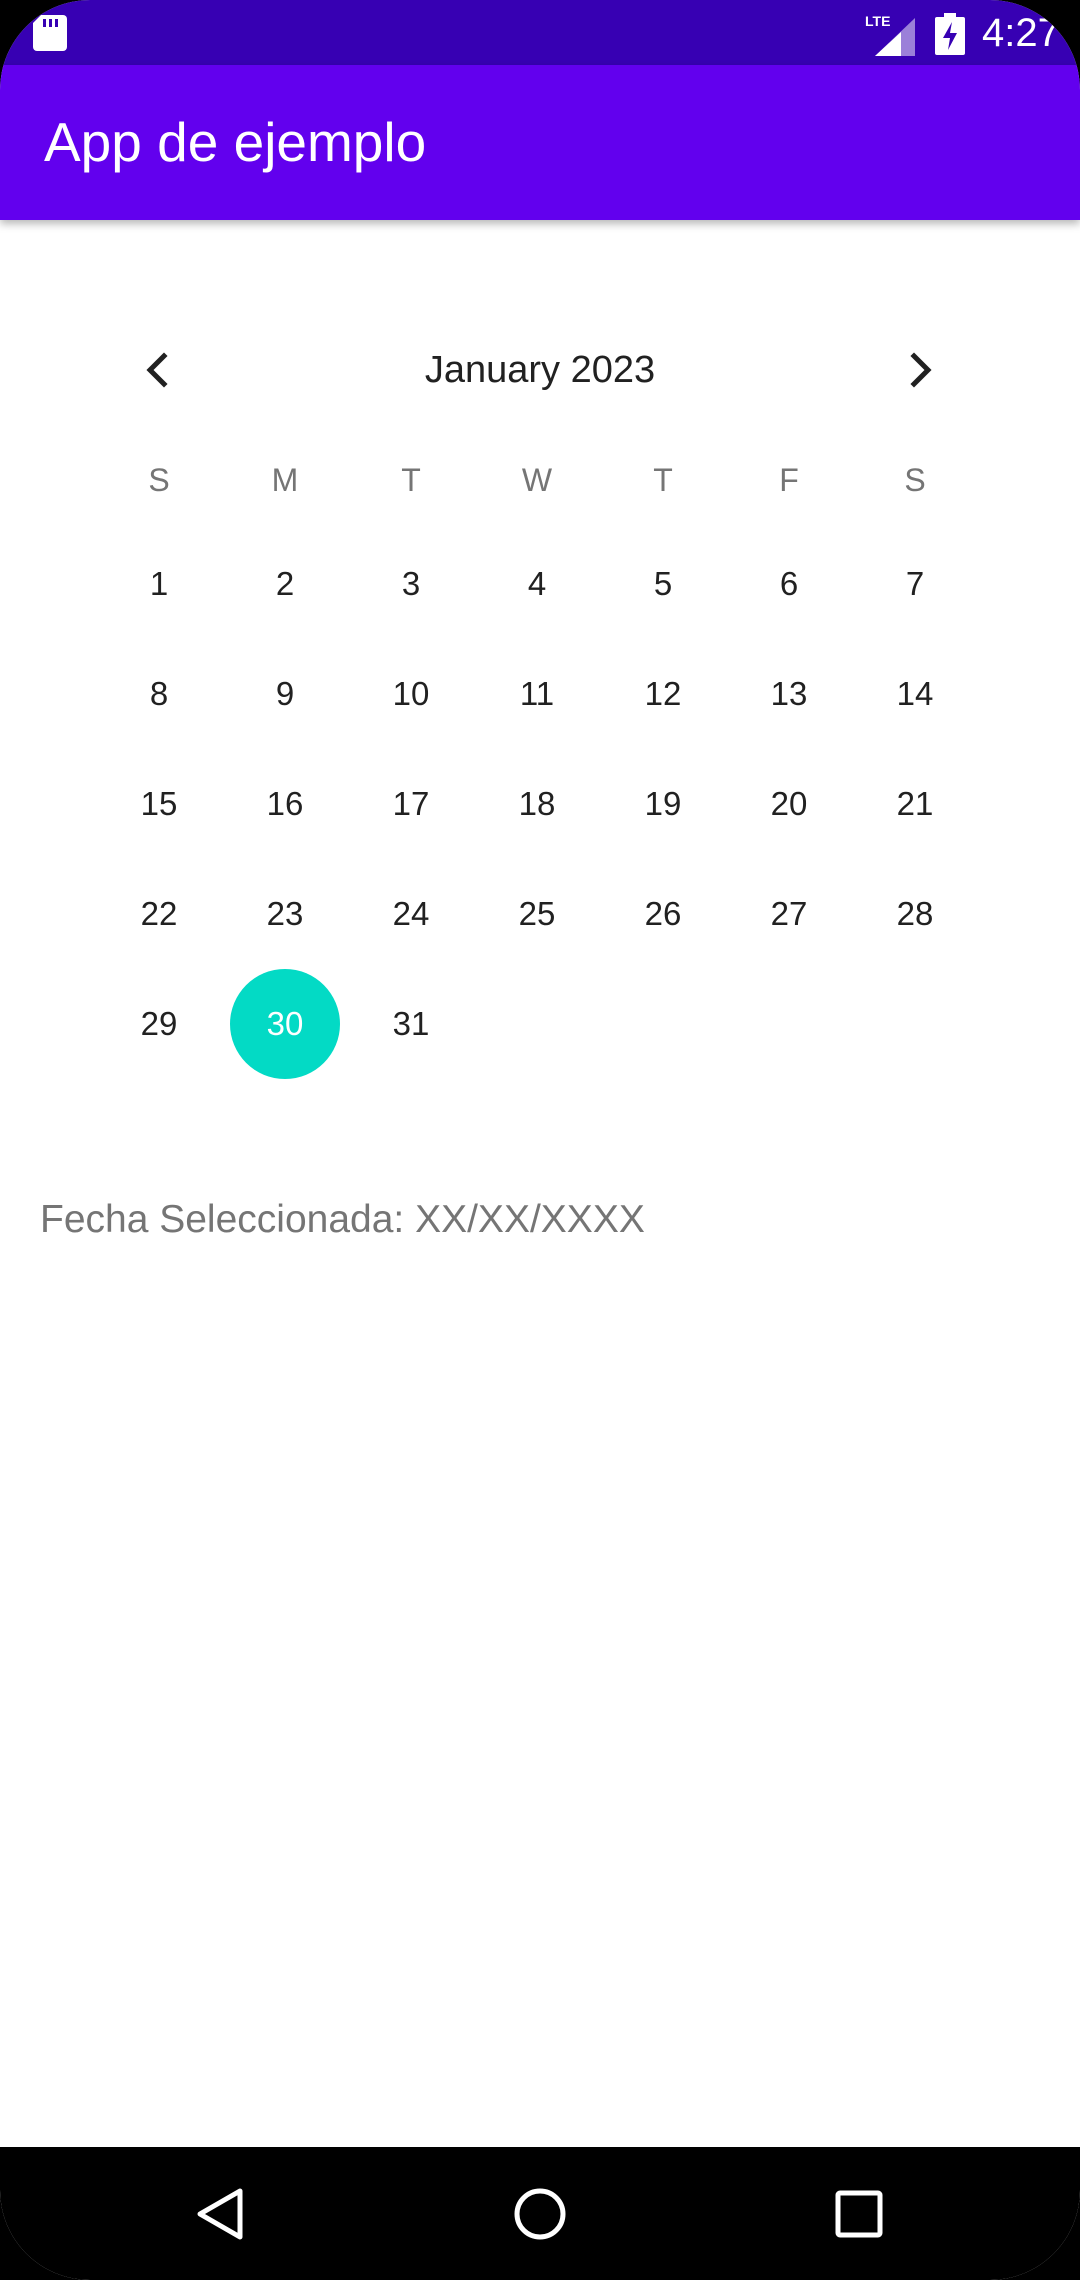 The height and width of the screenshot is (2280, 1080). I want to click on calendar-day: 17, so click(411, 804).